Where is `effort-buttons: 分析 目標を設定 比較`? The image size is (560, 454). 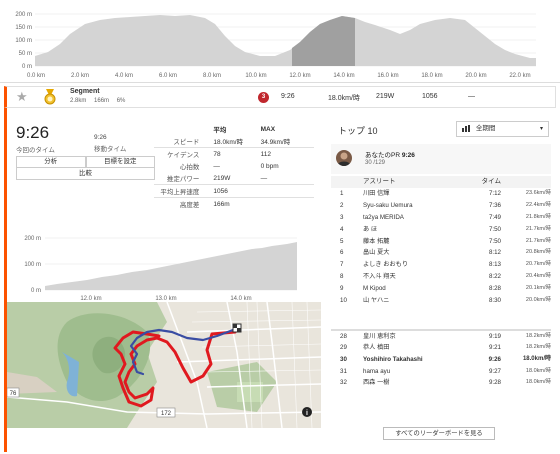 effort-buttons: 分析 目標を設定 比較 is located at coordinates (85, 168).